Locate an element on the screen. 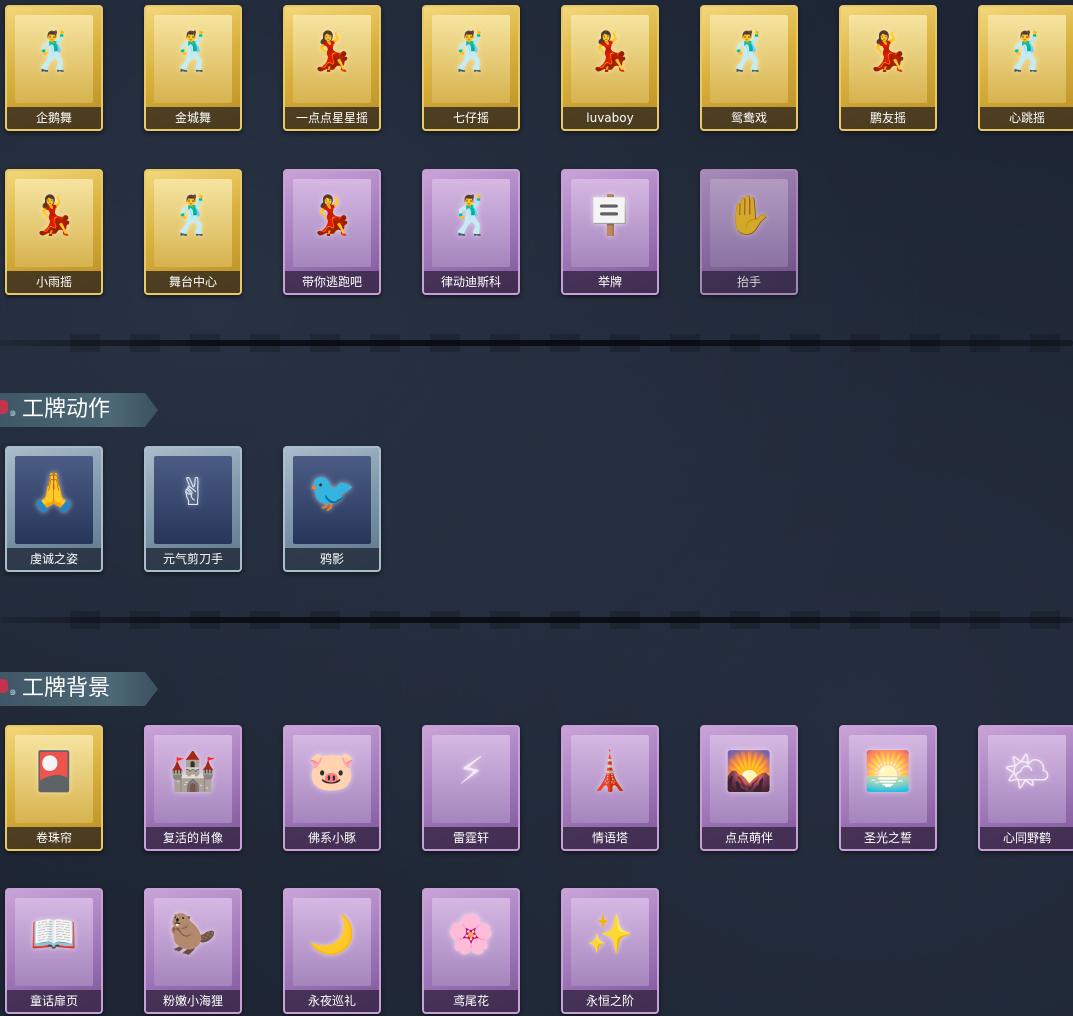 This screenshot has height=1016, width=1073. card-label: 永夜巡礼 is located at coordinates (332, 1001).